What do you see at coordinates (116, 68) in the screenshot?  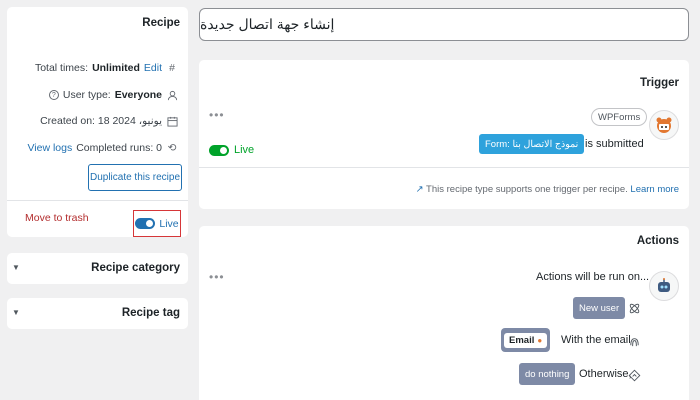 I see `total-times-value: Unlimited` at bounding box center [116, 68].